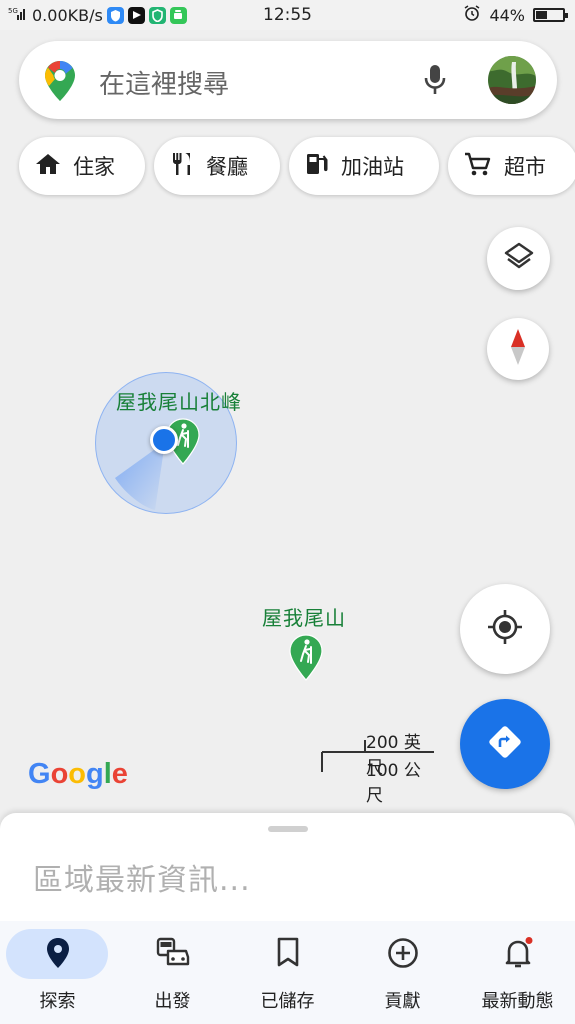 This screenshot has width=575, height=1024. What do you see at coordinates (179, 400) in the screenshot?
I see `place-label: 屋我尾山北峰` at bounding box center [179, 400].